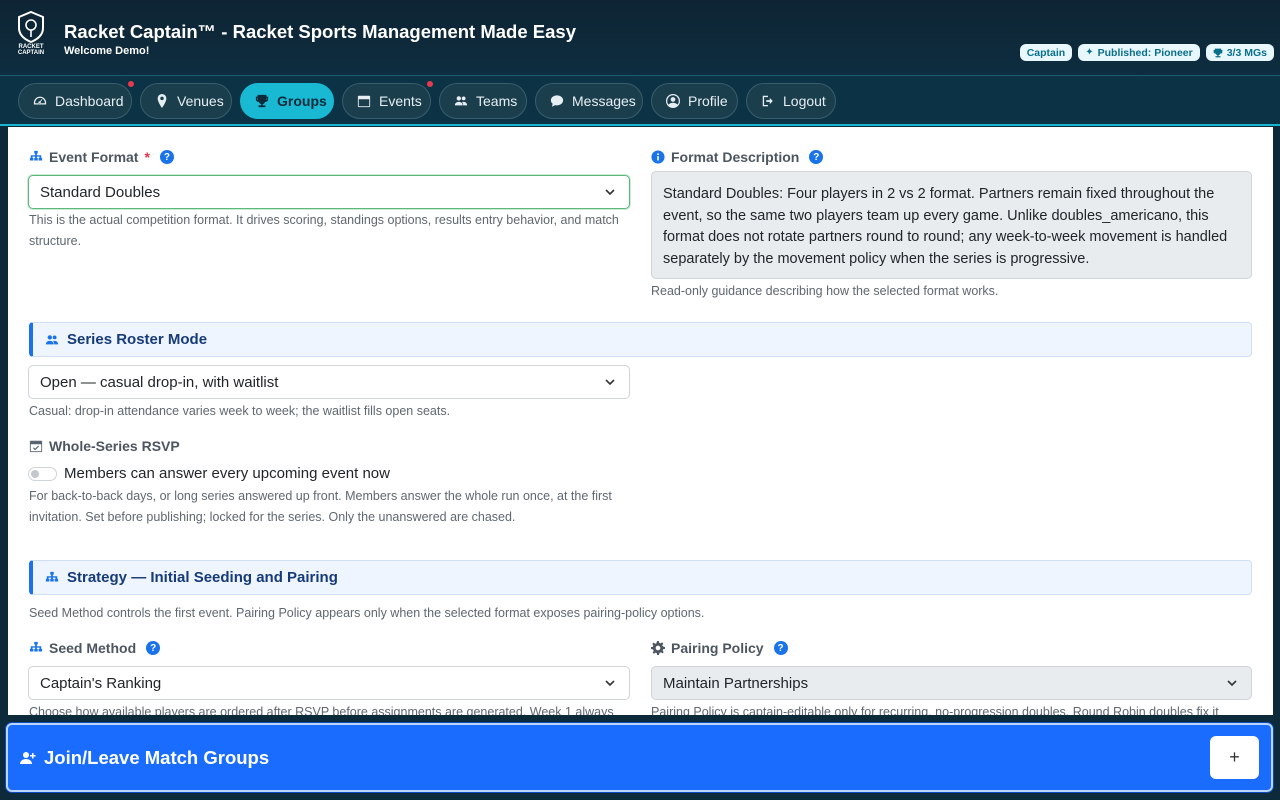  I want to click on nav-venues-label: Venues, so click(200, 101).